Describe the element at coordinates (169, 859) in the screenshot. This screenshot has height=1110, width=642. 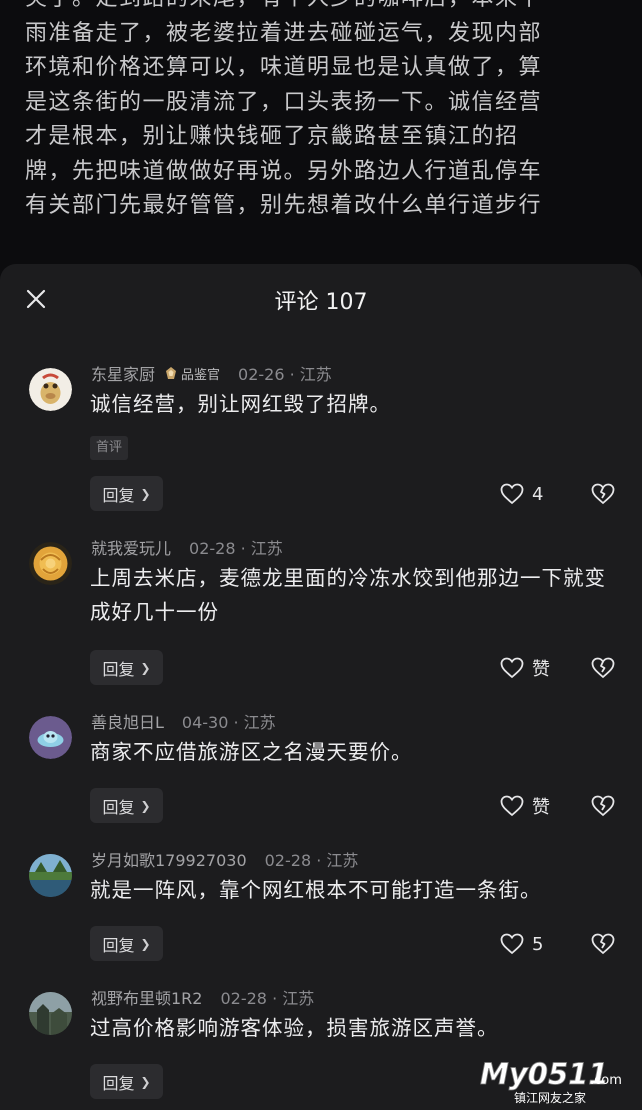
I see `commenter-name: 岁月如歌179927030` at that location.